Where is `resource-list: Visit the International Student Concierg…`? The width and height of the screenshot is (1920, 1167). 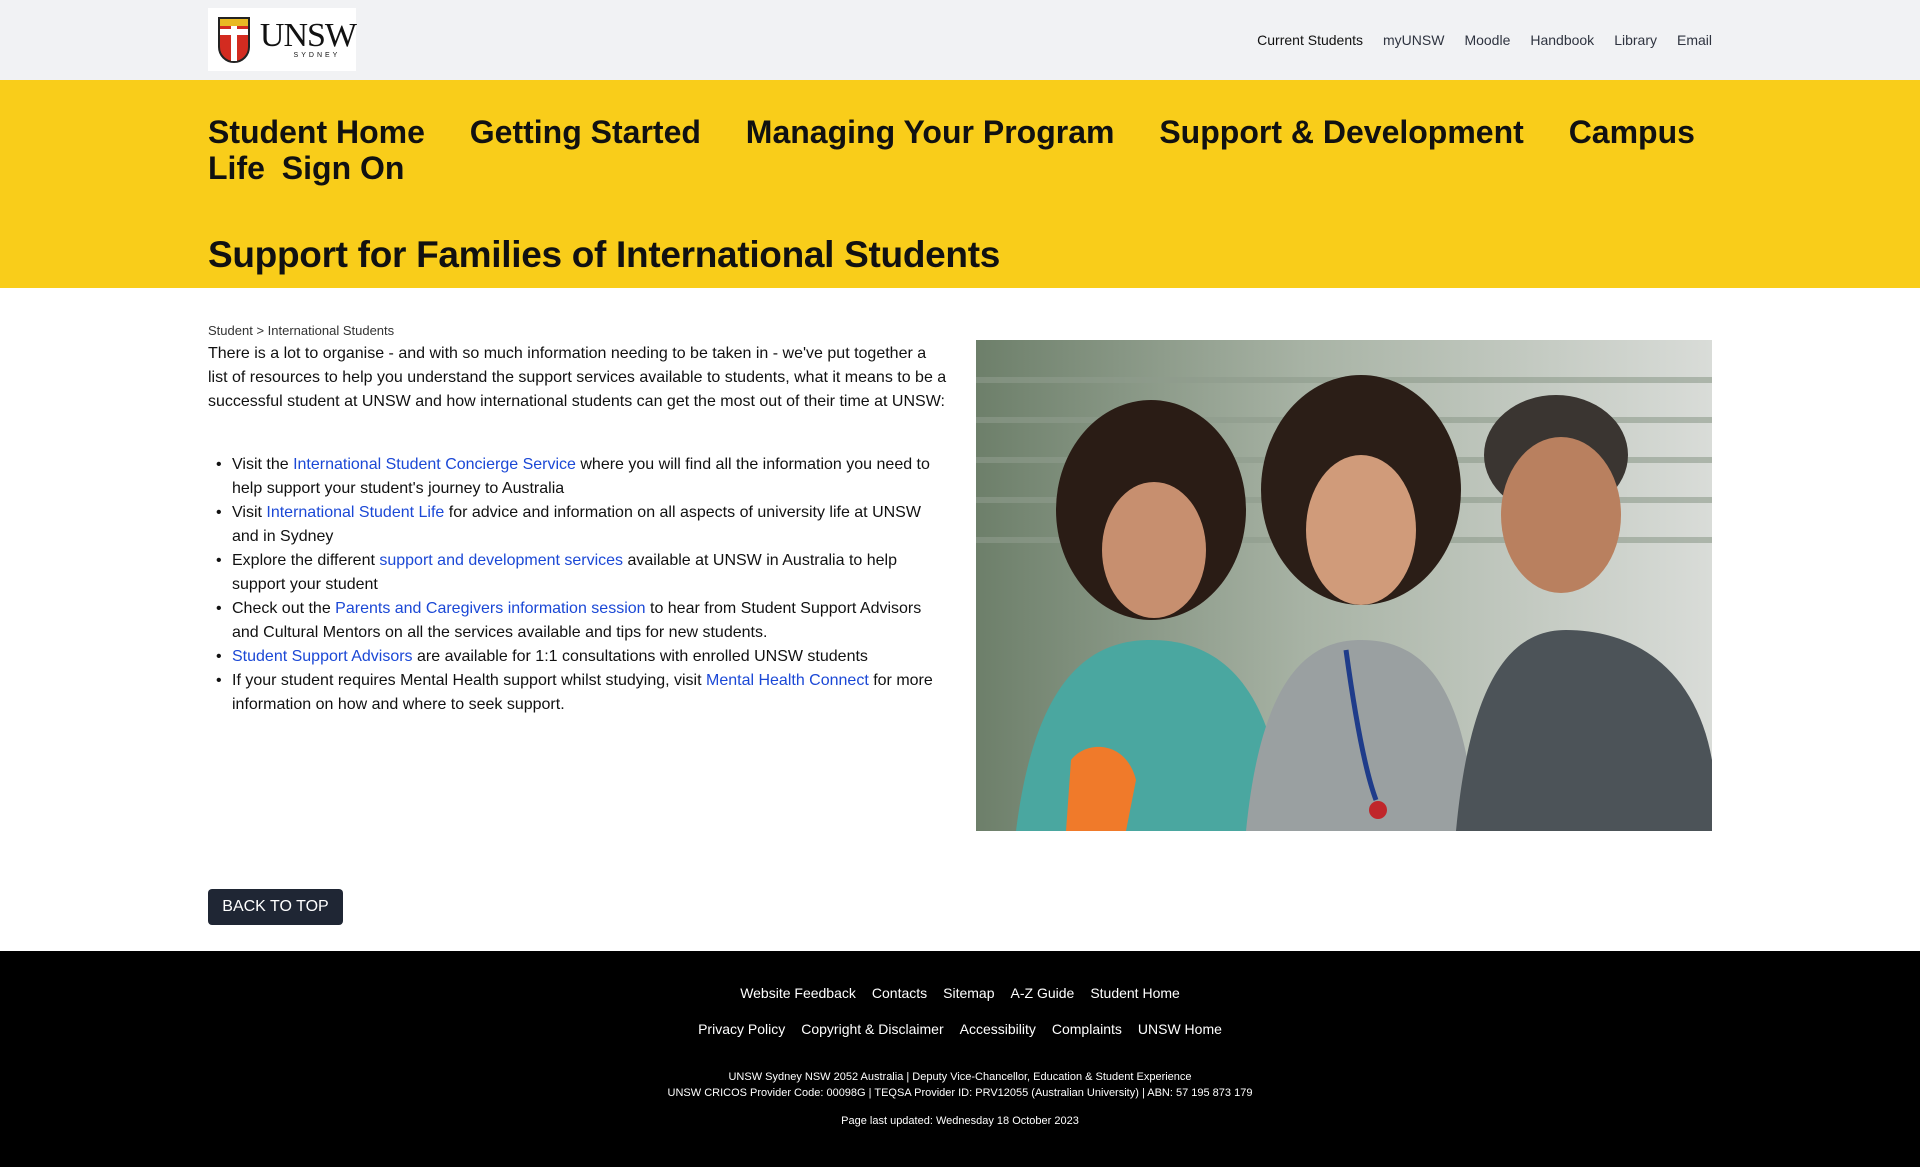
resource-list: Visit the International Student Concierg… is located at coordinates (579, 585).